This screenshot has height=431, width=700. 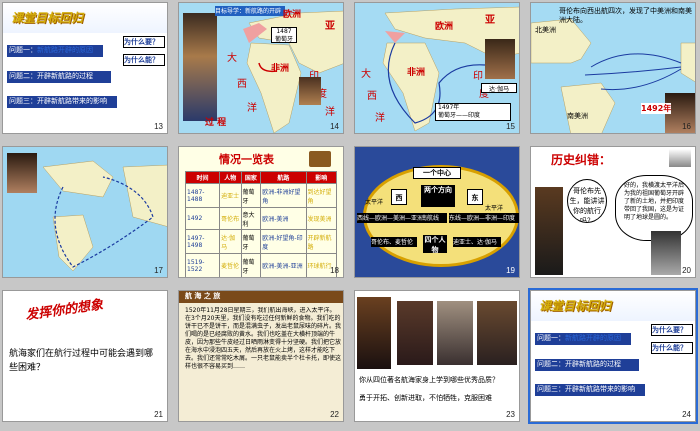 What do you see at coordinates (494, 208) in the screenshot?
I see `ocean-label-2: 太平洋` at bounding box center [494, 208].